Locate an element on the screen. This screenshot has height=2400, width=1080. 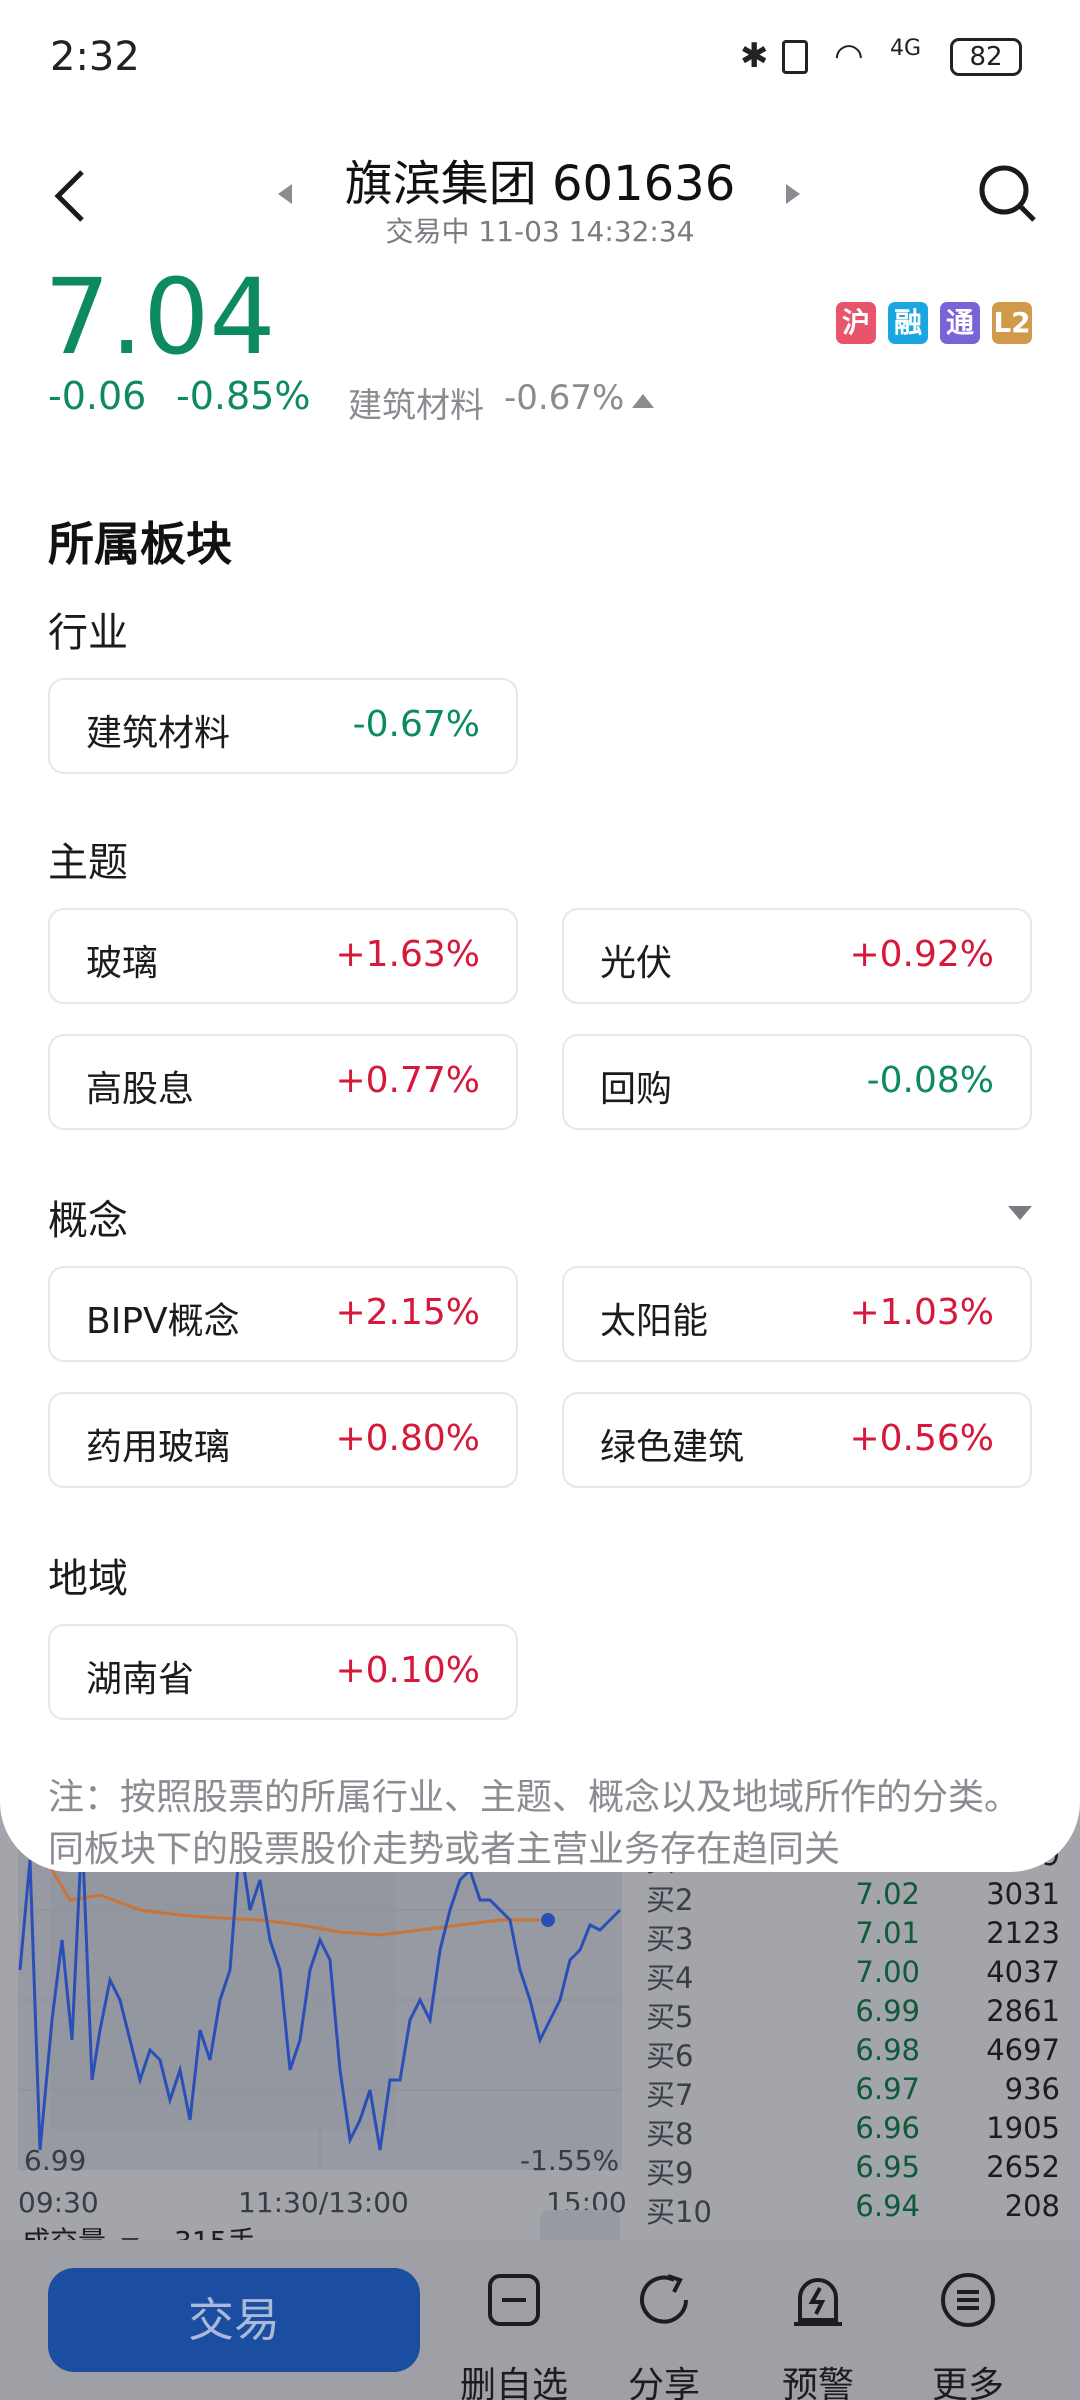
chart-low-pct: -1.55% is located at coordinates (569, 2160).